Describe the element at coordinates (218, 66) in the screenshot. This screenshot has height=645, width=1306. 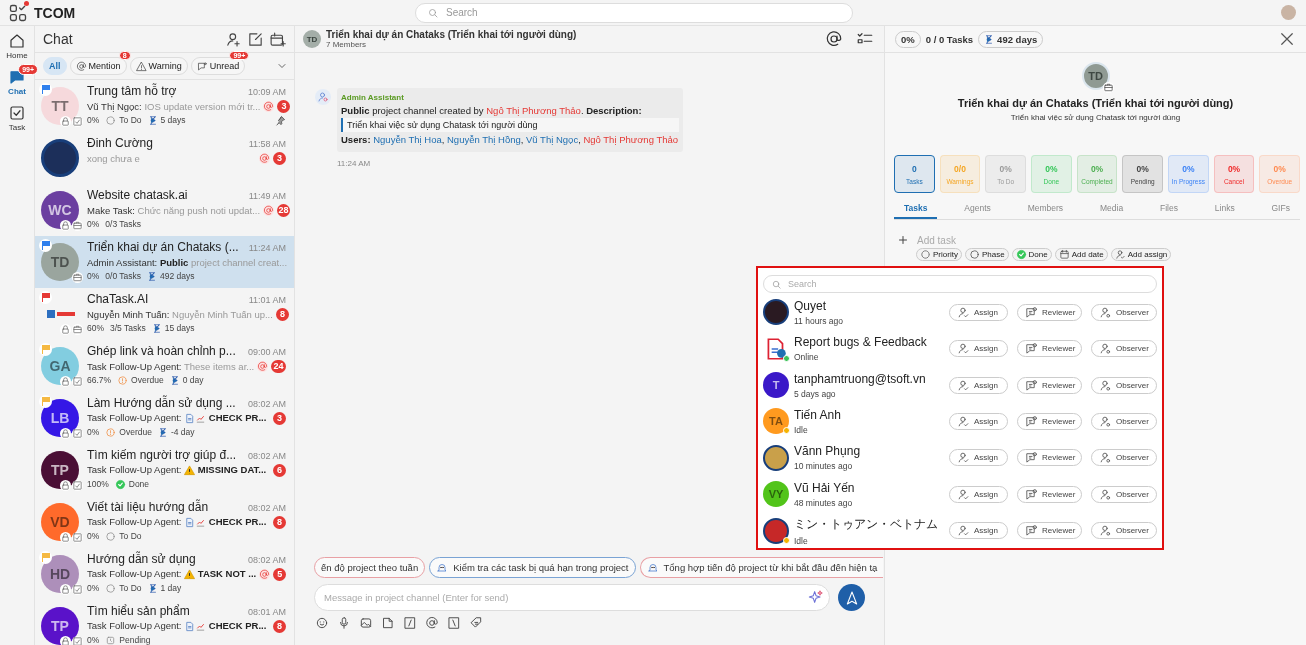
I see `filter-chip: Unread` at that location.